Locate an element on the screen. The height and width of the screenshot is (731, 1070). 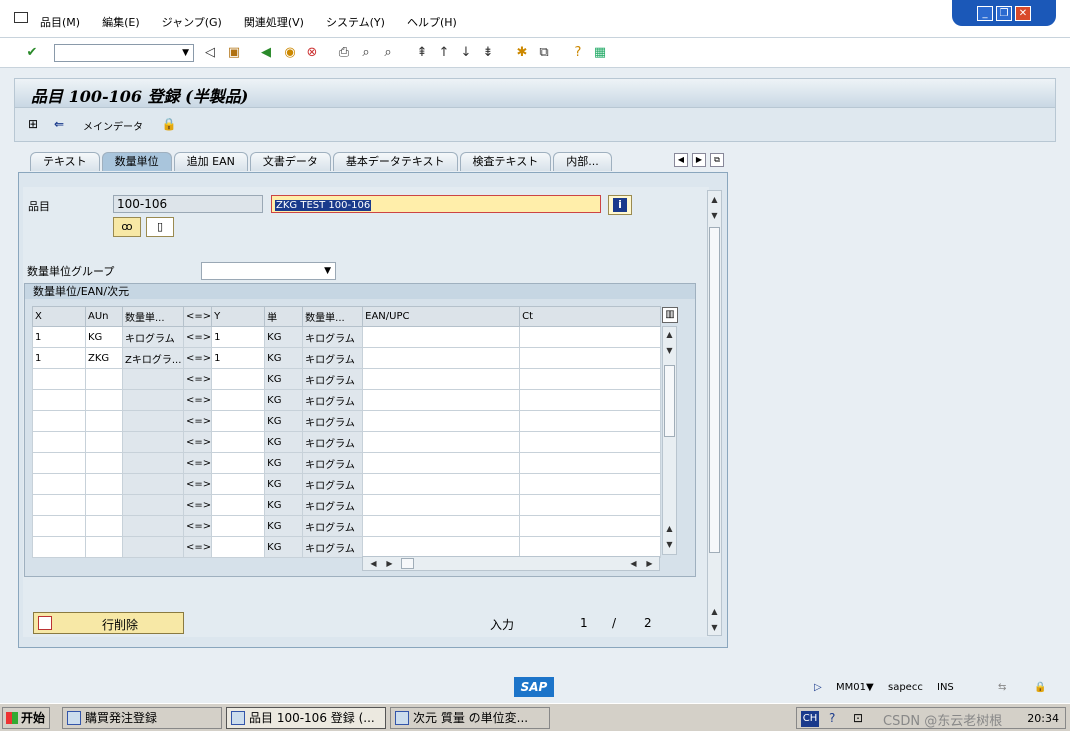
taskbar-item-purchase-order: 購買発注登録 is located at coordinates (142, 718).